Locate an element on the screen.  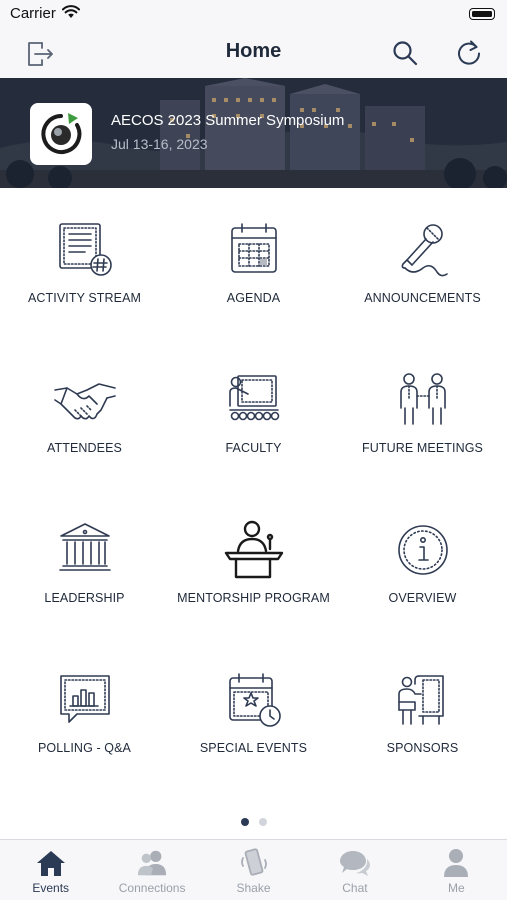
activity-stream-icon is located at coordinates (85, 249).